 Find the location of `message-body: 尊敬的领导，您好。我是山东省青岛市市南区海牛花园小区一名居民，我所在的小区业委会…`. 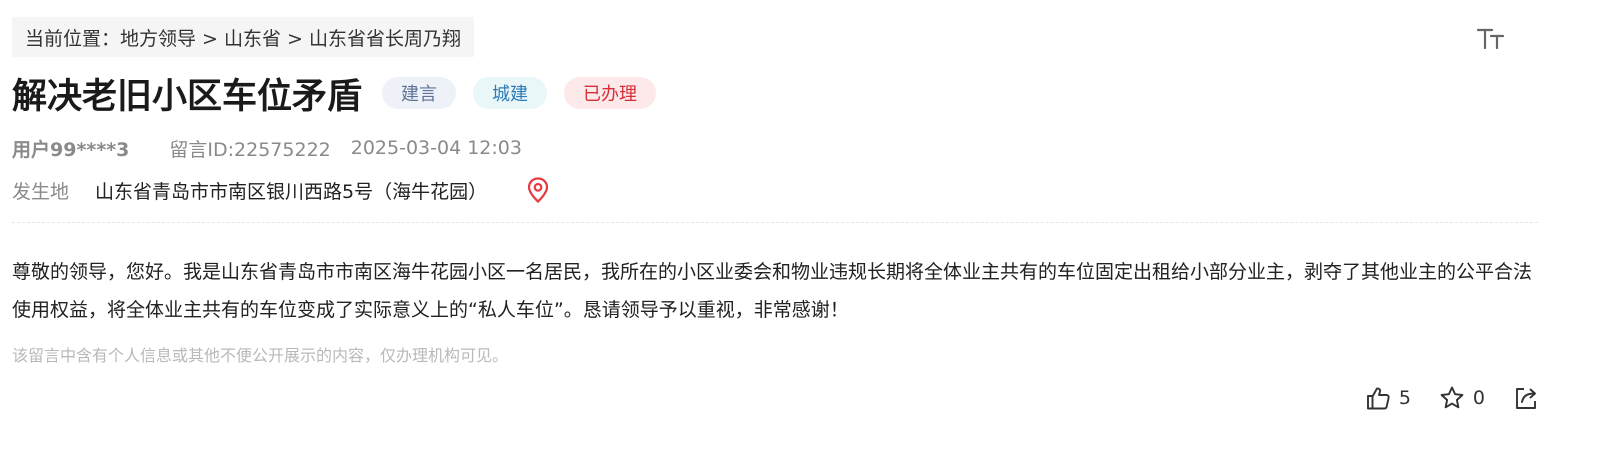

message-body: 尊敬的领导，您好。我是山东省青岛市市南区海牛花园小区一名居民，我所在的小区业委会… is located at coordinates (772, 291).